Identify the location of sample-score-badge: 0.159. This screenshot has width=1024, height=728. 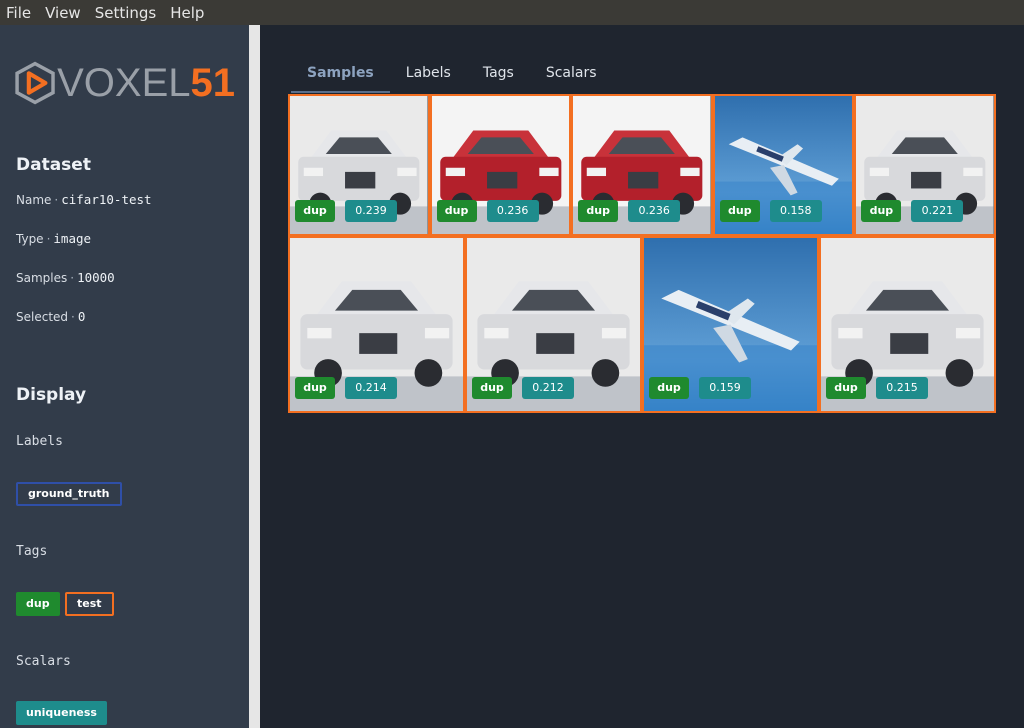
(725, 388).